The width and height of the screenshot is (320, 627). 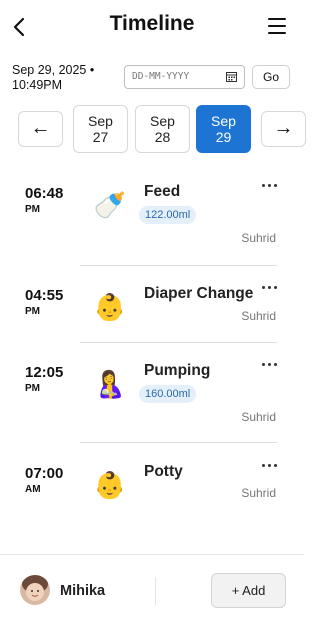 I want to click on entry-time: 06:48, so click(x=44, y=193).